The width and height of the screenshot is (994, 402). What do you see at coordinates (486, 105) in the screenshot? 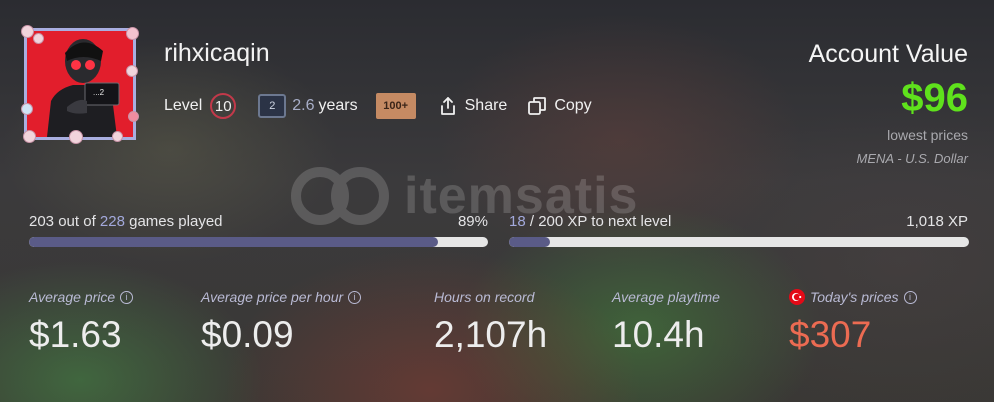
I see `share-label: Share` at bounding box center [486, 105].